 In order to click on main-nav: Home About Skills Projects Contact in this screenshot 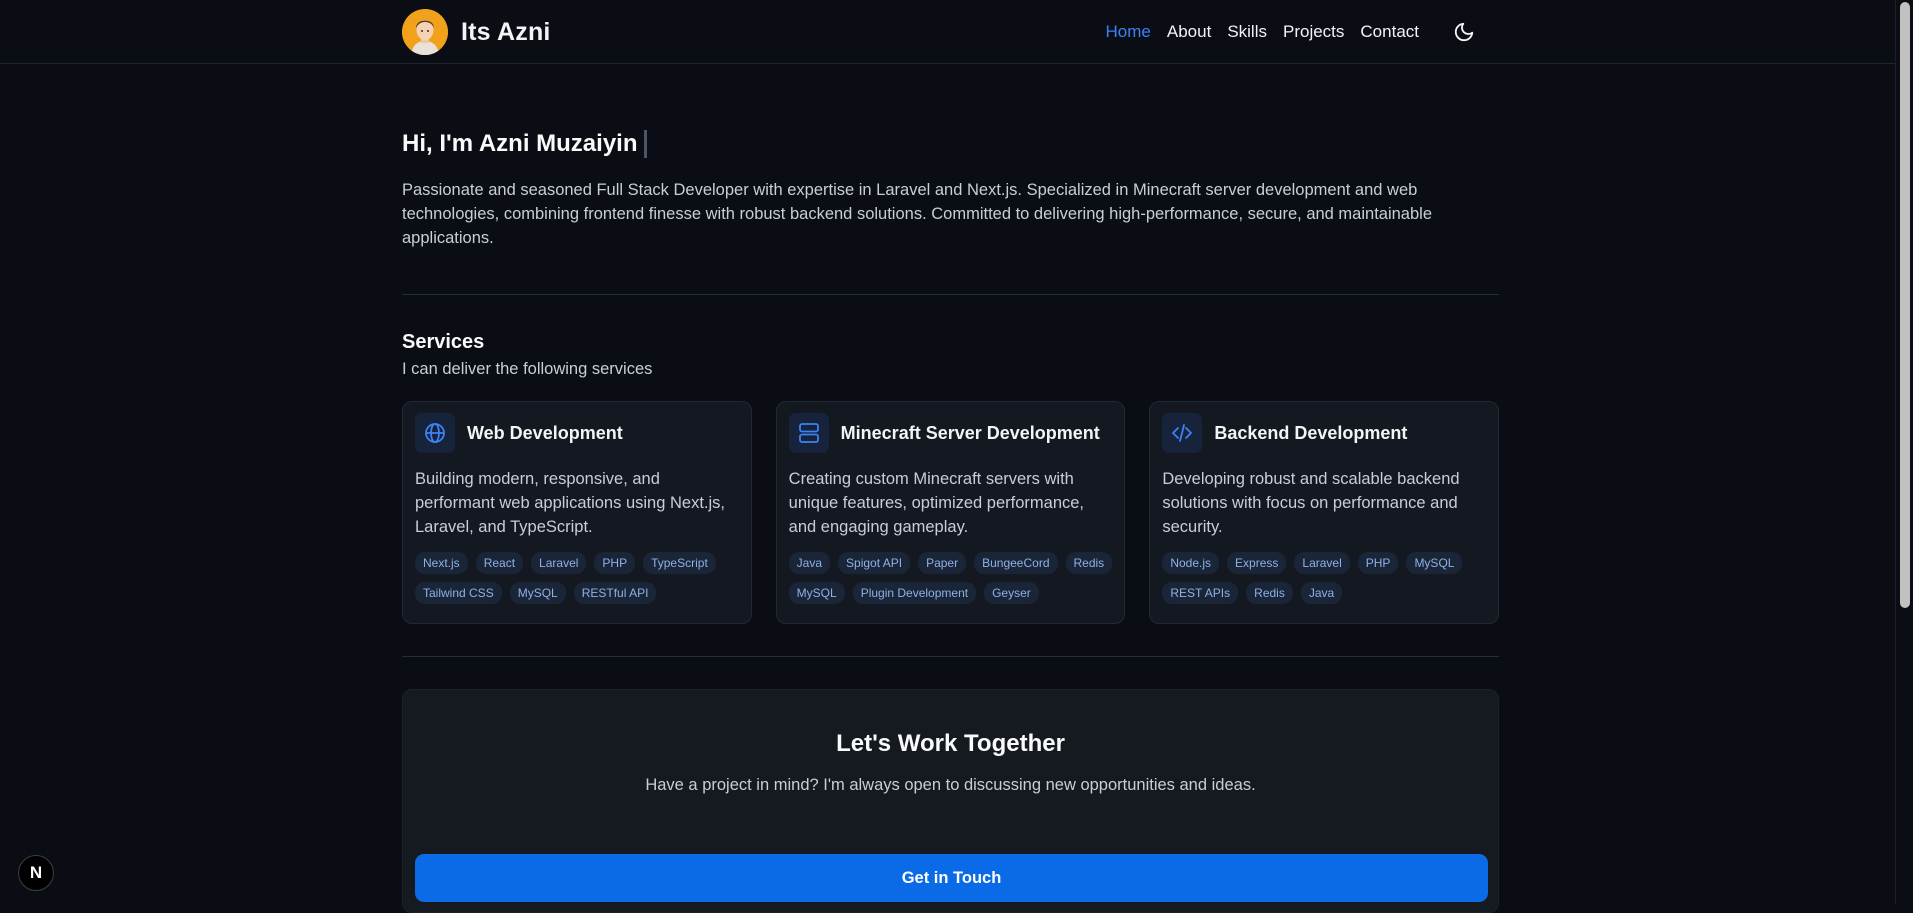, I will do `click(1291, 32)`.